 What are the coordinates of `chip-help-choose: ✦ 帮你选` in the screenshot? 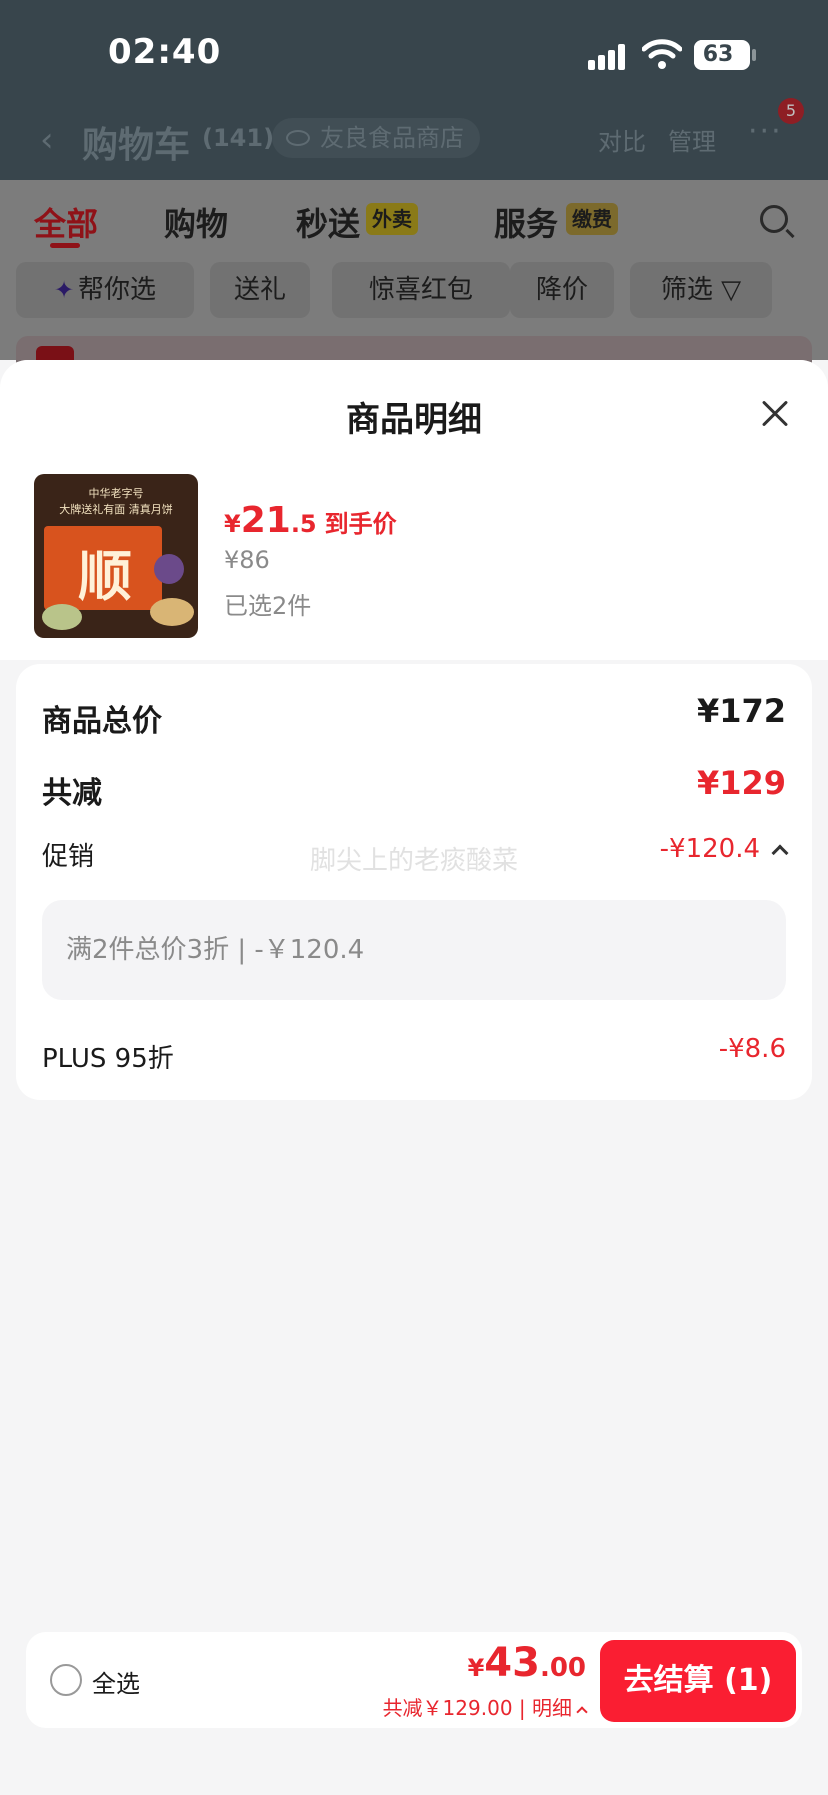 It's located at (105, 290).